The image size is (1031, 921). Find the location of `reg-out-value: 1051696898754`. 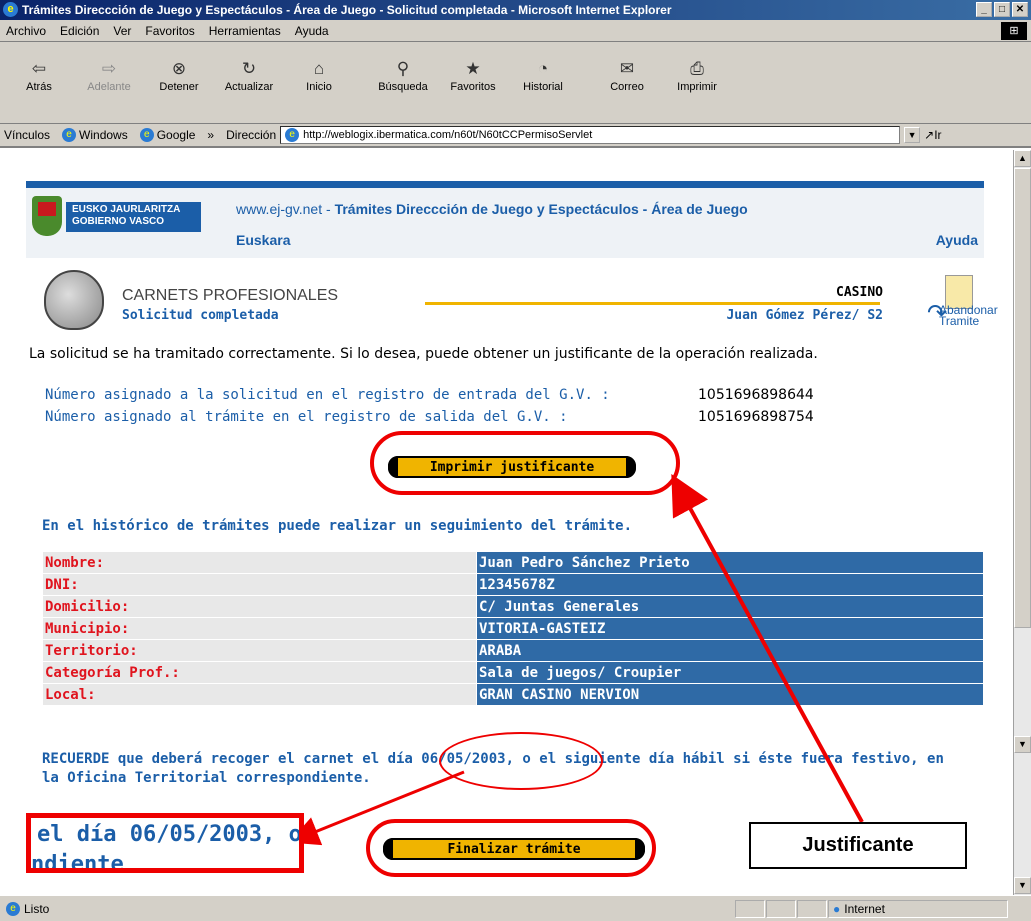

reg-out-value: 1051696898754 is located at coordinates (756, 417).